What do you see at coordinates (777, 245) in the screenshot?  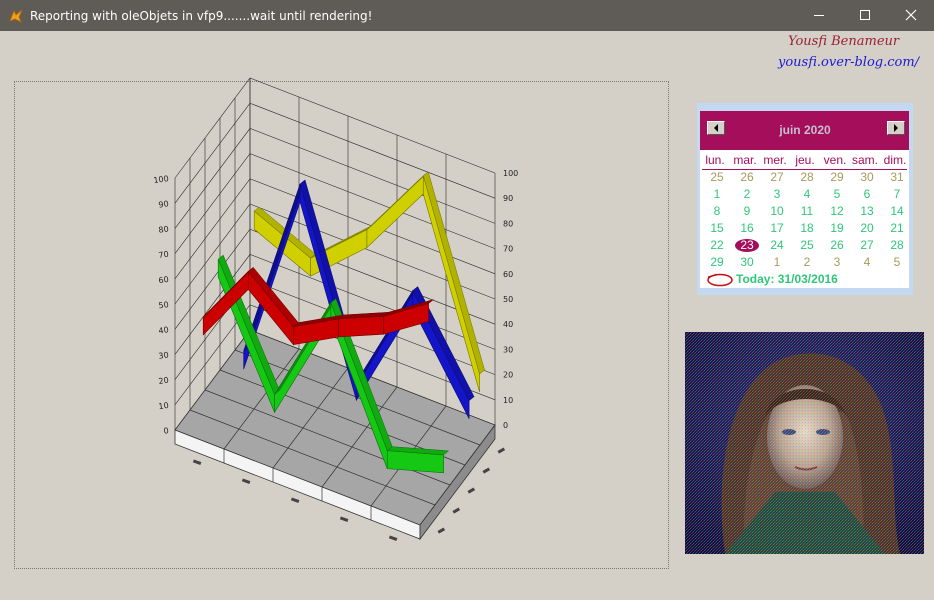 I see `calendar-day: 24` at bounding box center [777, 245].